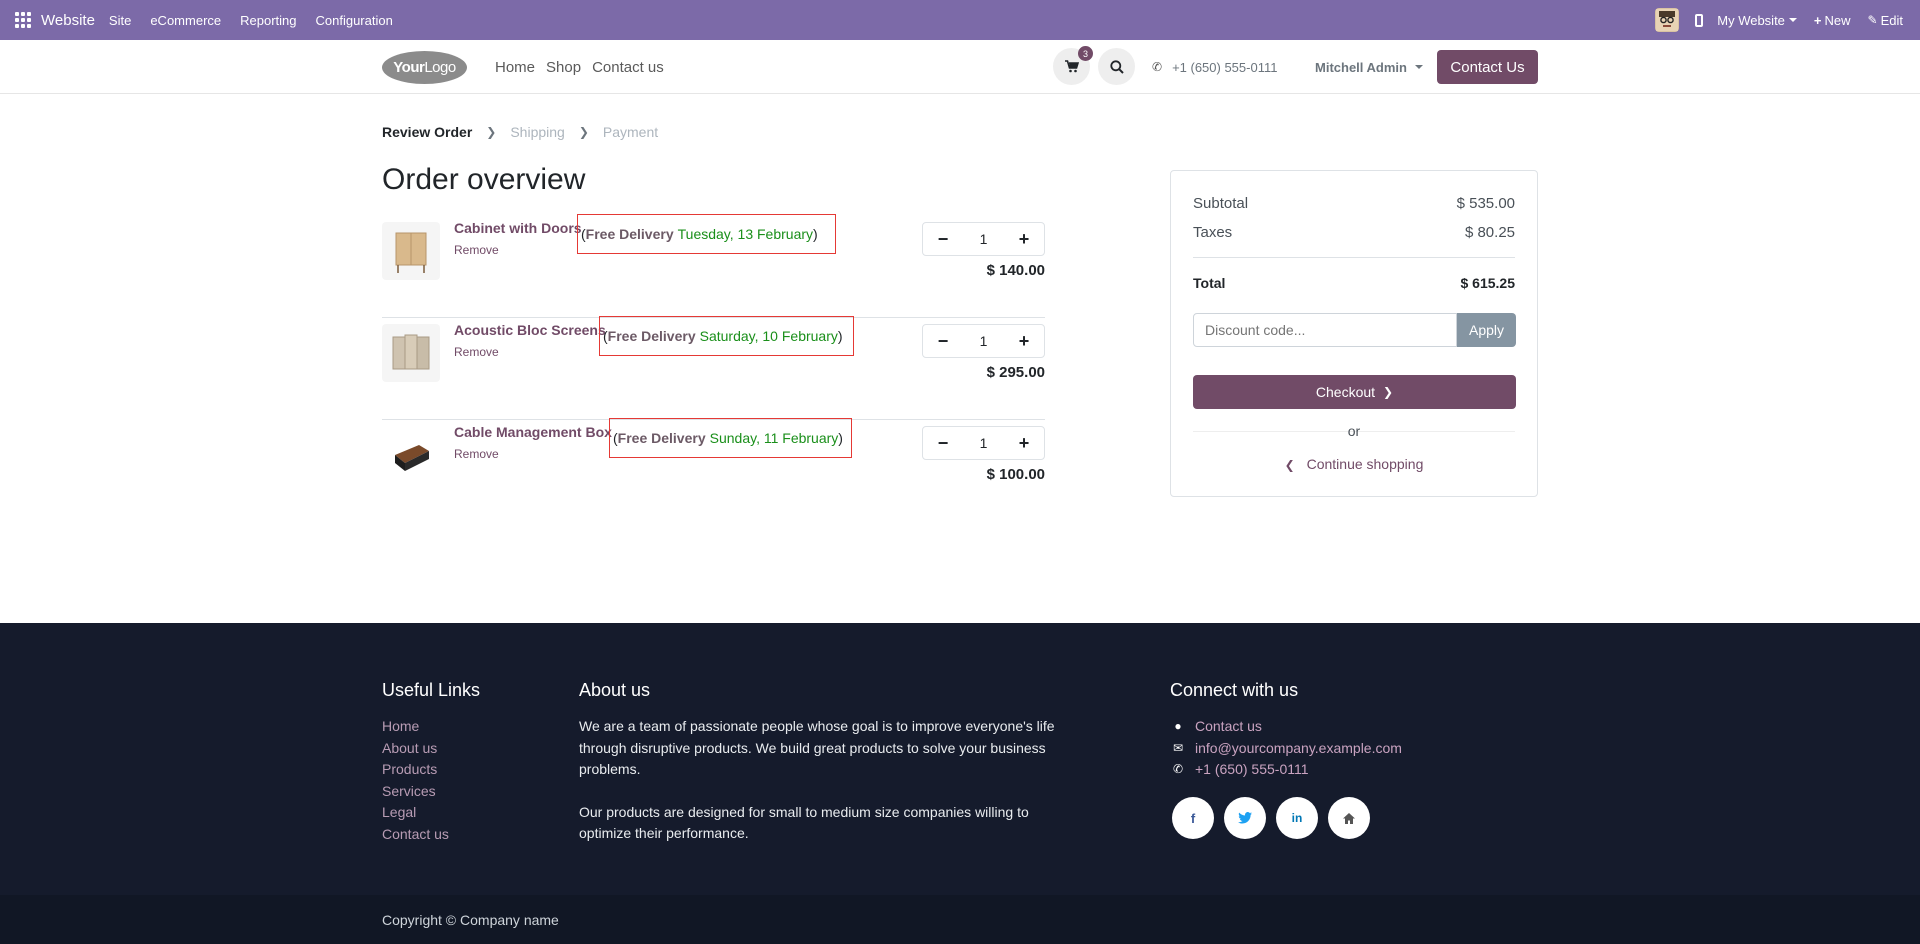 The height and width of the screenshot is (944, 1920). I want to click on apps-grid-icon, so click(23, 20).